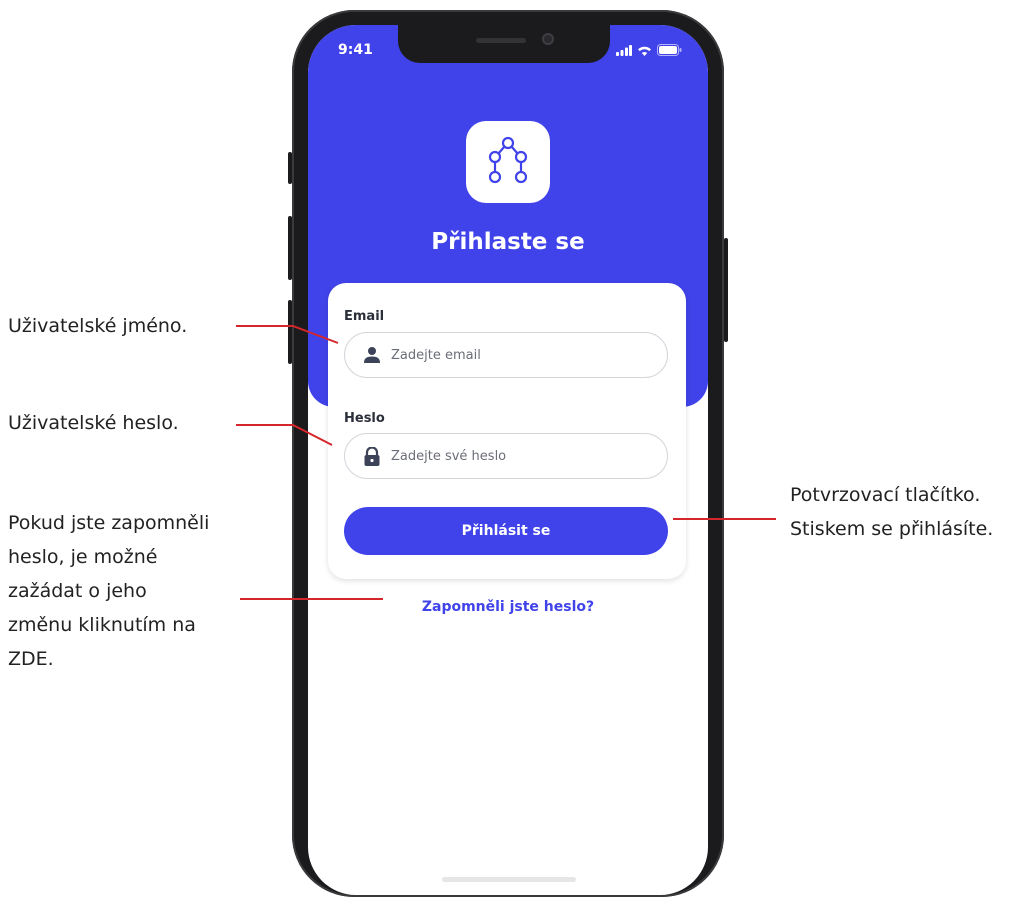 The width and height of the screenshot is (1028, 897). I want to click on leader-line-username, so click(287, 334).